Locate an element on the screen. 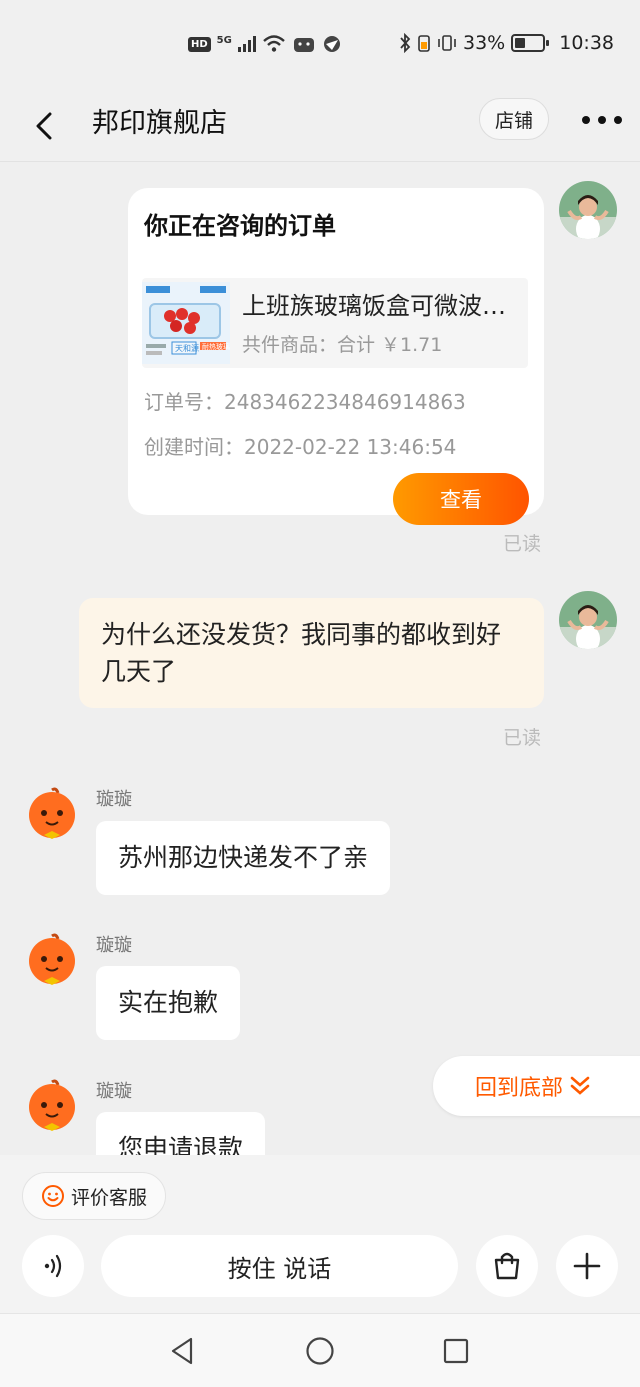  store-button: 店铺 is located at coordinates (514, 119).